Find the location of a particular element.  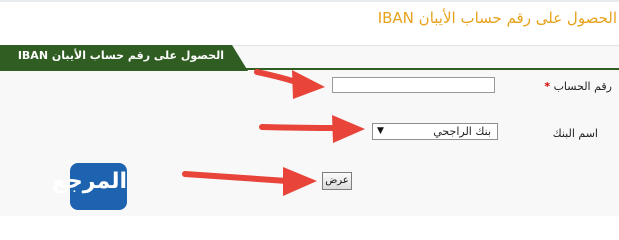

watermark-logo: المرجع is located at coordinates (89, 186).